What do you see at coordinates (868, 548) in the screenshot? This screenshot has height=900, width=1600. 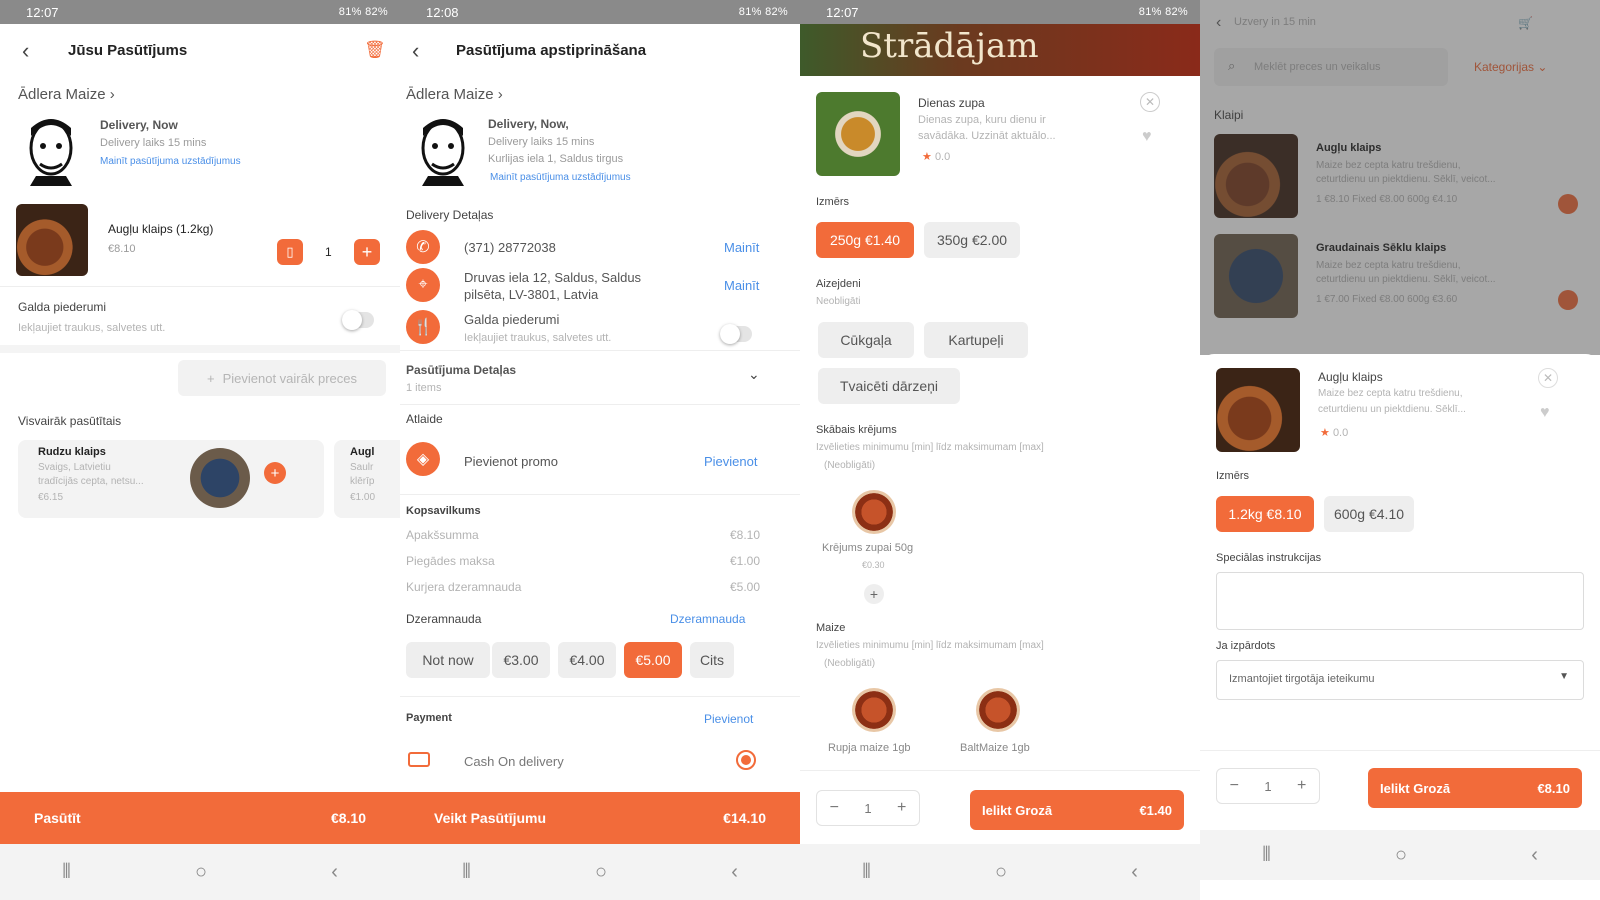 I see `sauce-item-name: Krējums zupai 50g` at bounding box center [868, 548].